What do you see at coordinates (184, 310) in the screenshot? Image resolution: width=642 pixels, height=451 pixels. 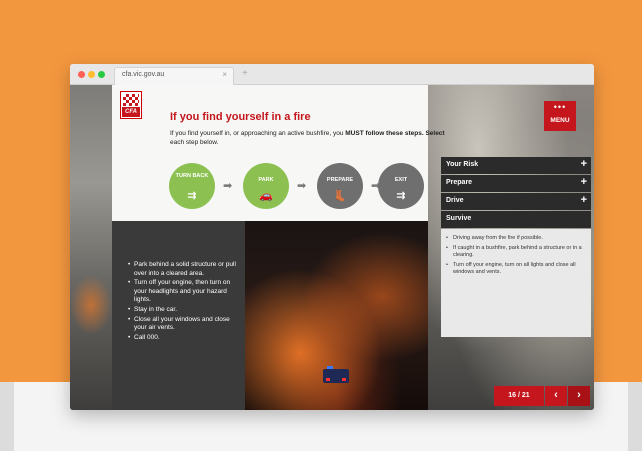 I see `list-item: Stay in the car.` at bounding box center [184, 310].